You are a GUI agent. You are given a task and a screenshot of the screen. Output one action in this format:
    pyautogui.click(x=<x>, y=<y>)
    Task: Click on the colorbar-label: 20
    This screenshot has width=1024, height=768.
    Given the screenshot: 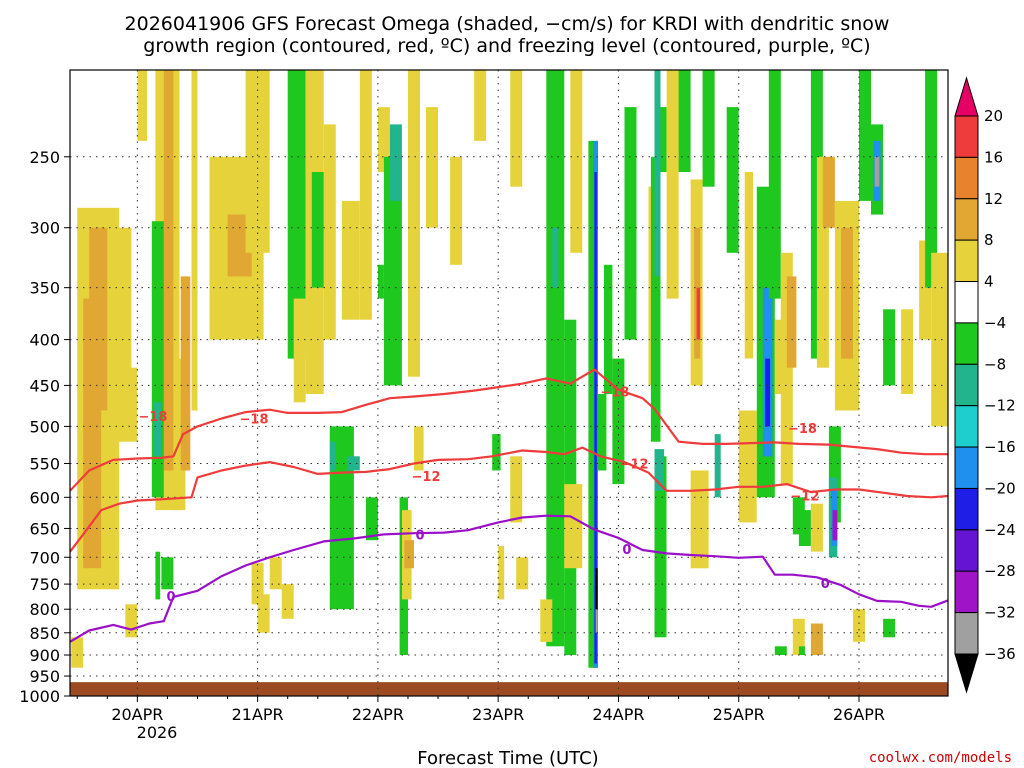 What is the action you would take?
    pyautogui.click(x=993, y=116)
    